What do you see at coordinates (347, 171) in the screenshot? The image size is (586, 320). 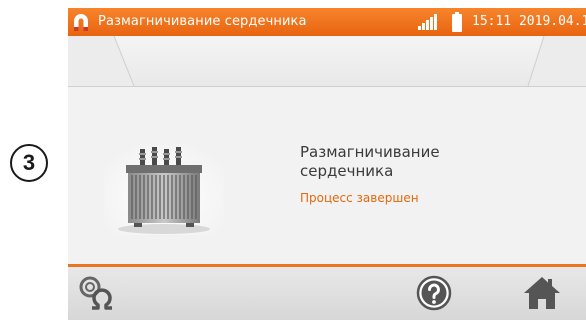 I see `message-title-line2: сердечника` at bounding box center [347, 171].